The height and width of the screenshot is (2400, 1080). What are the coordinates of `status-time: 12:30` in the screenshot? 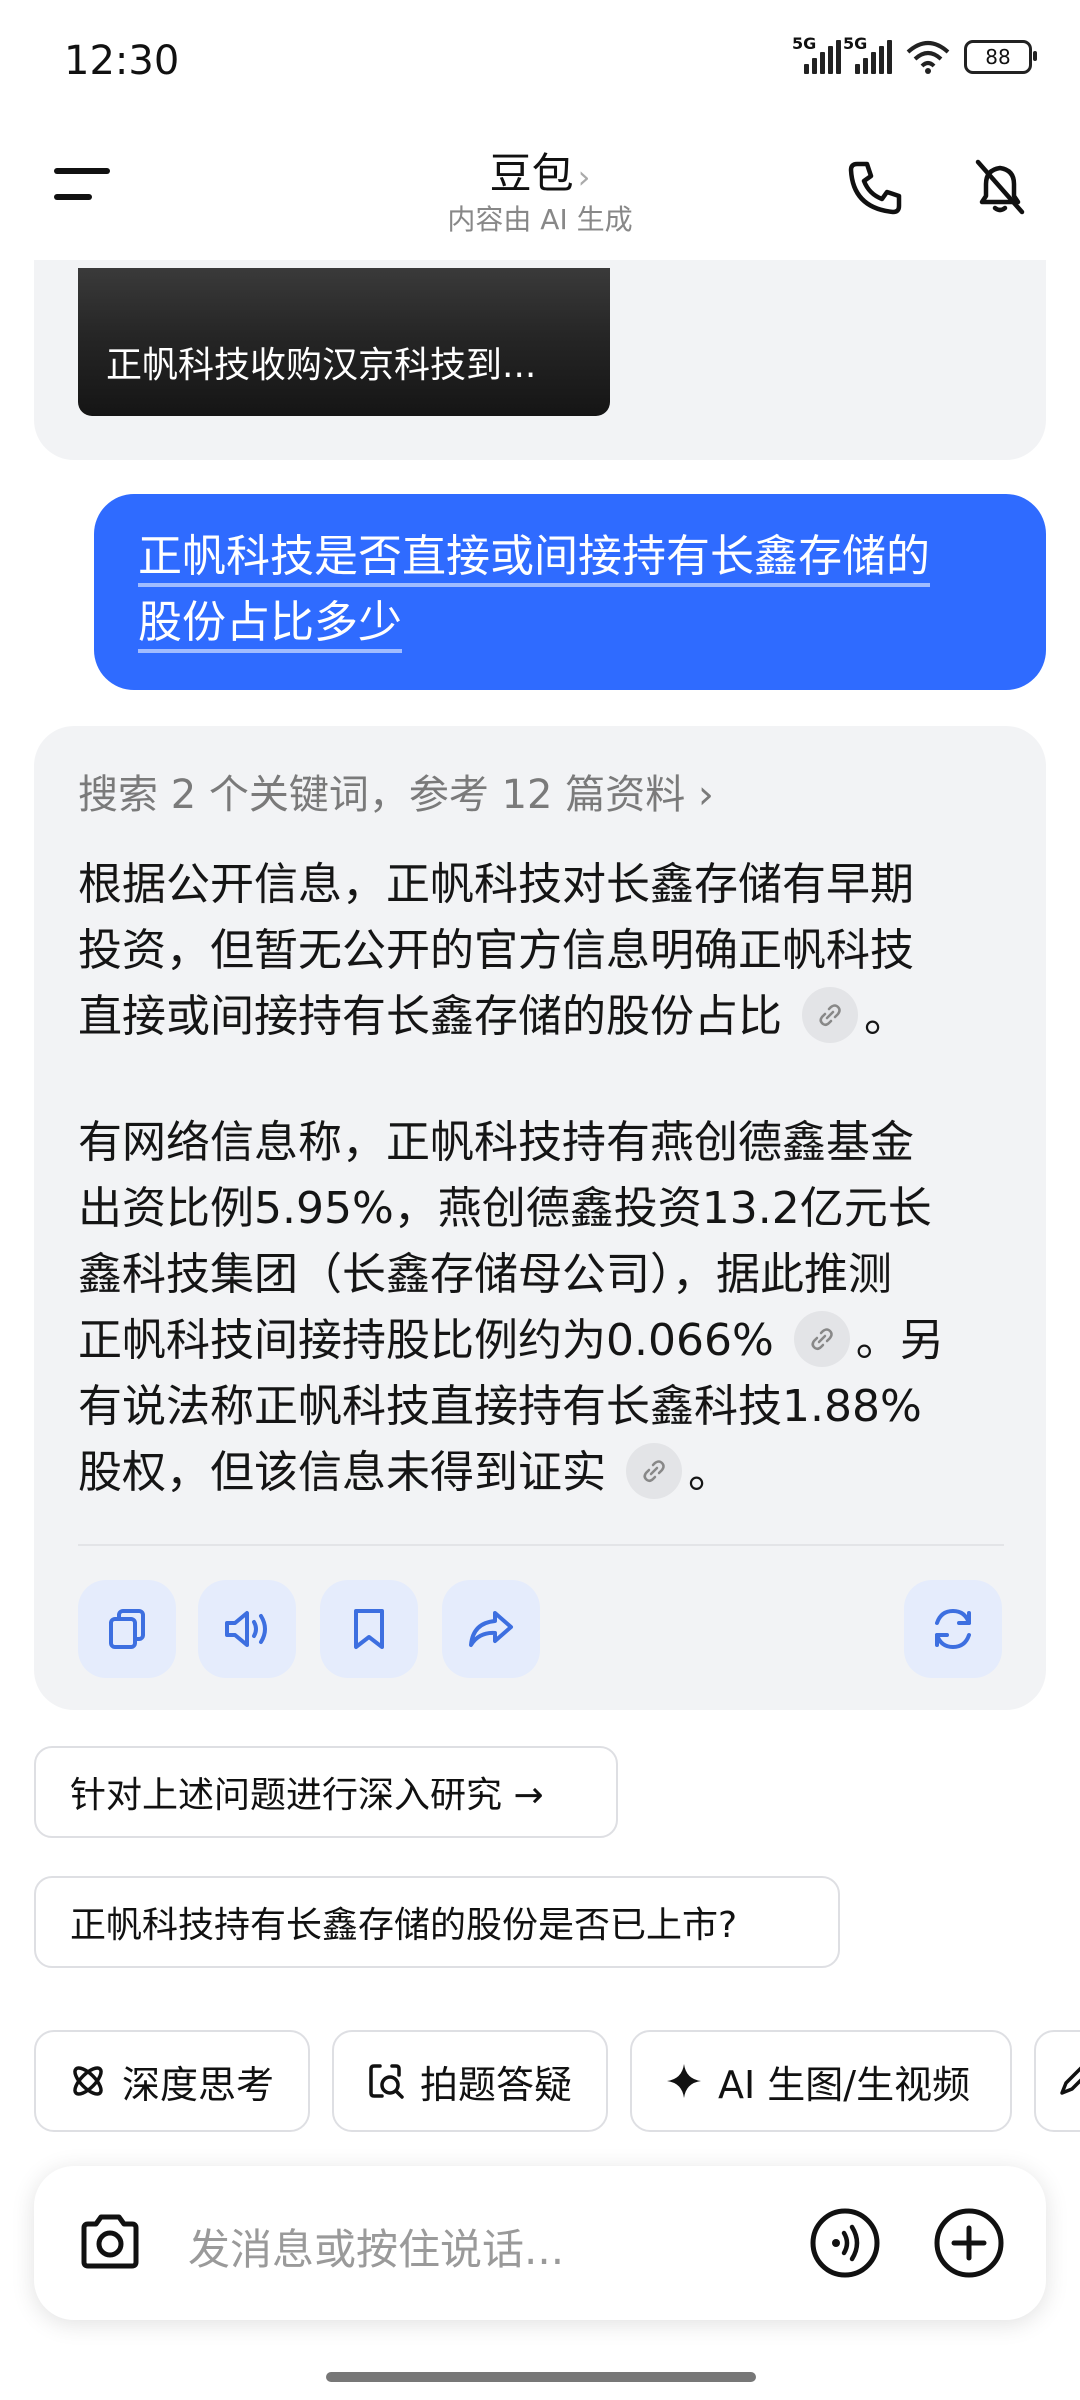 It's located at (122, 61).